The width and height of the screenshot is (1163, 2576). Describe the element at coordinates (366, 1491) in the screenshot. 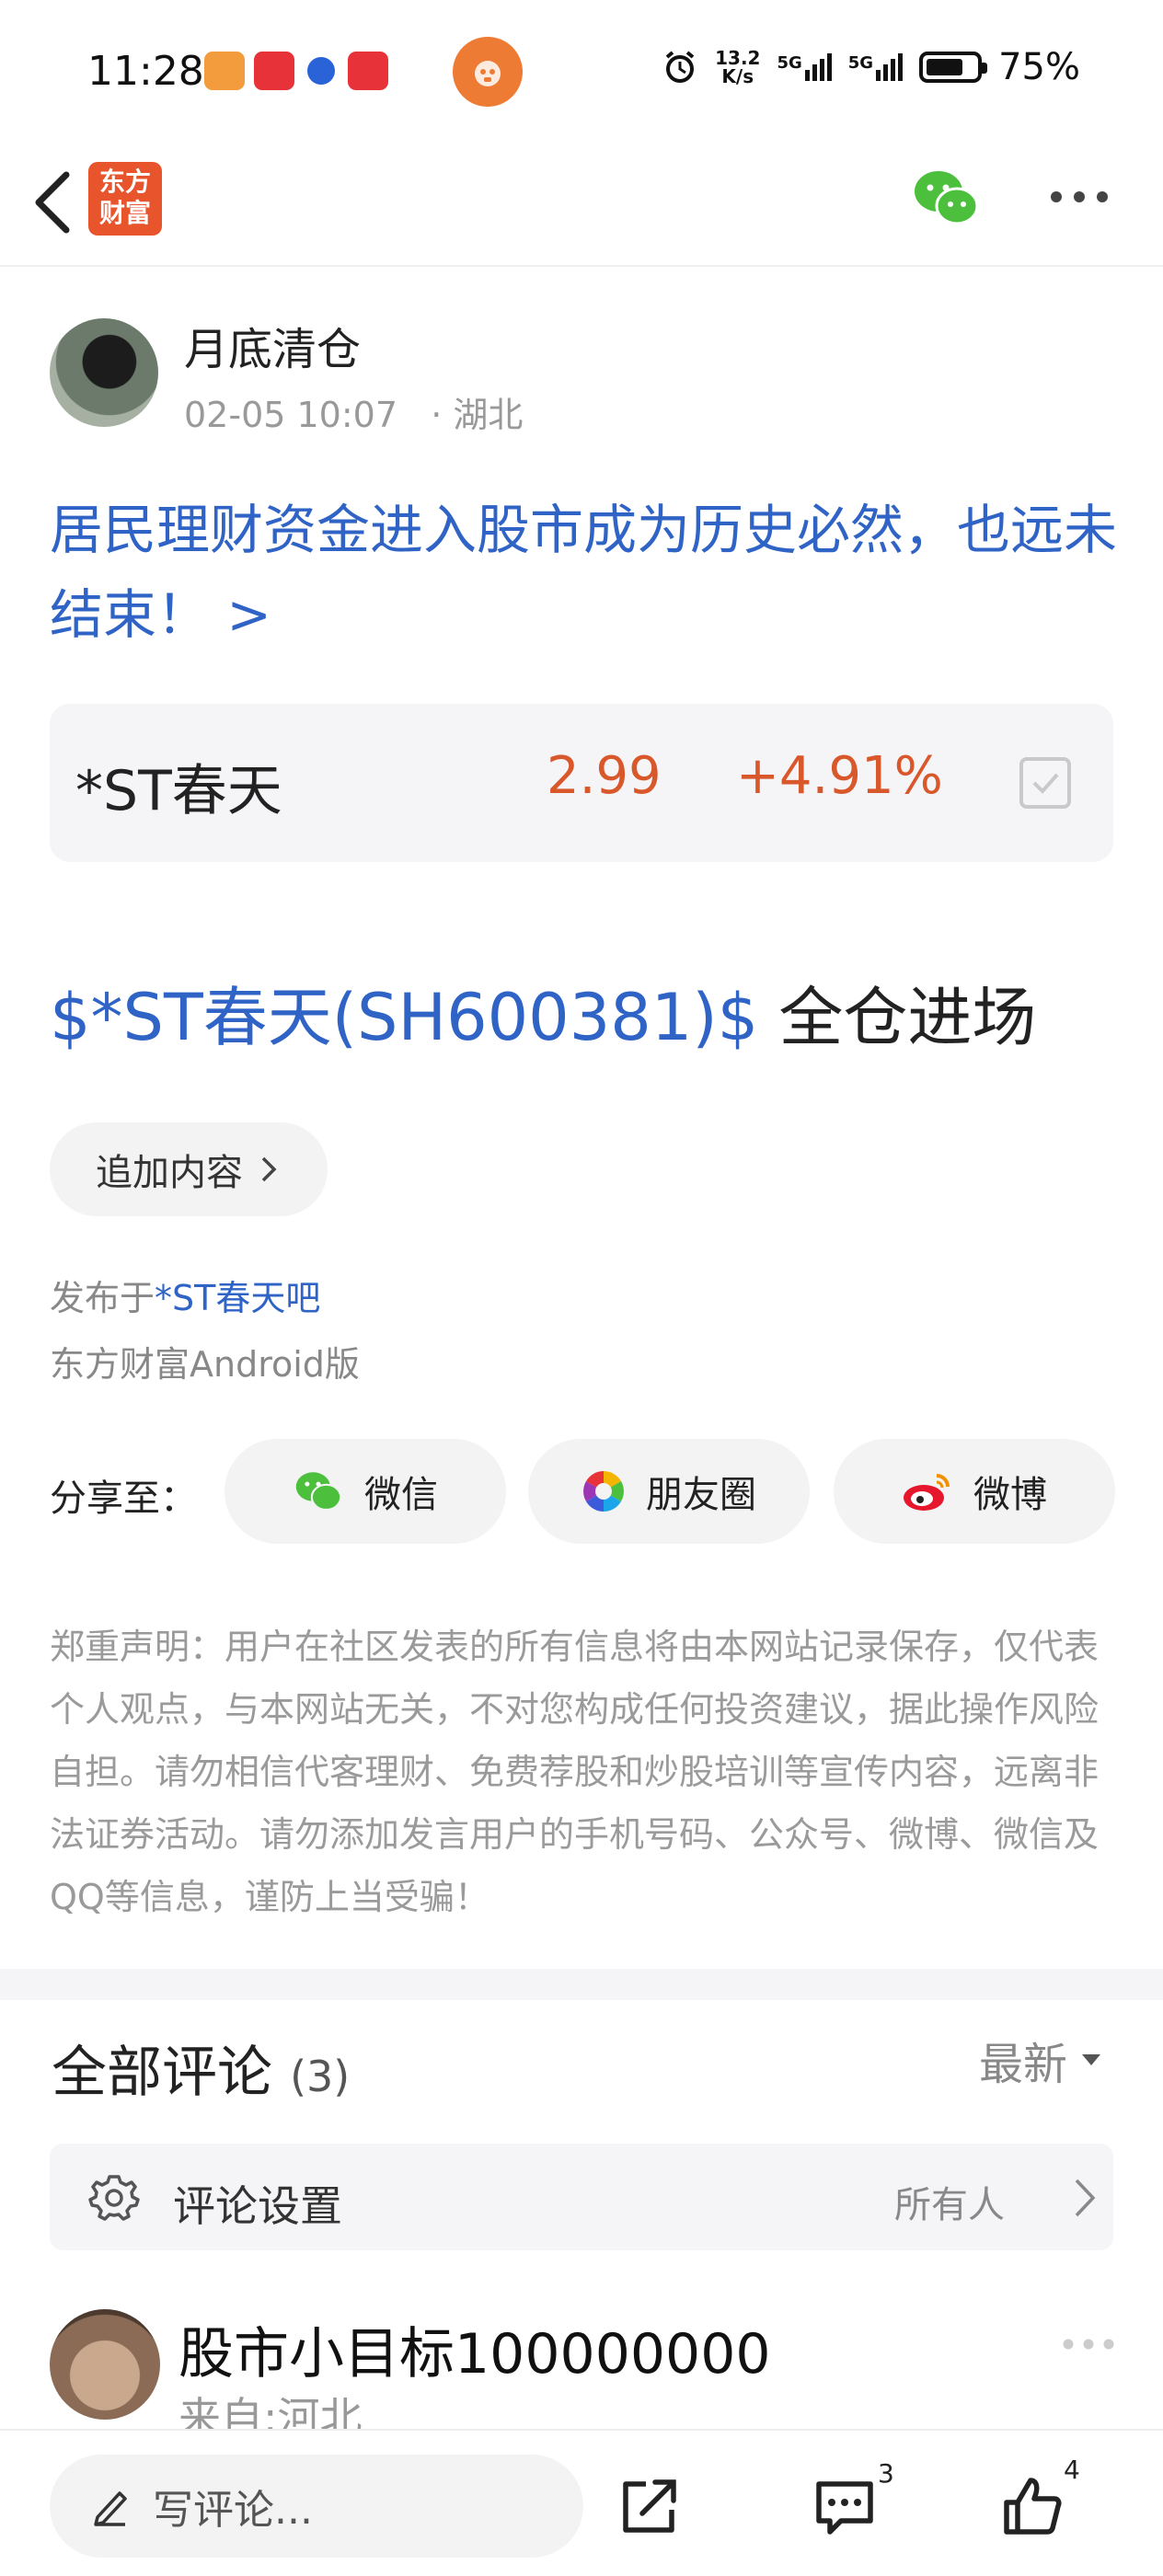

I see `share-wechat-button: 微信` at that location.